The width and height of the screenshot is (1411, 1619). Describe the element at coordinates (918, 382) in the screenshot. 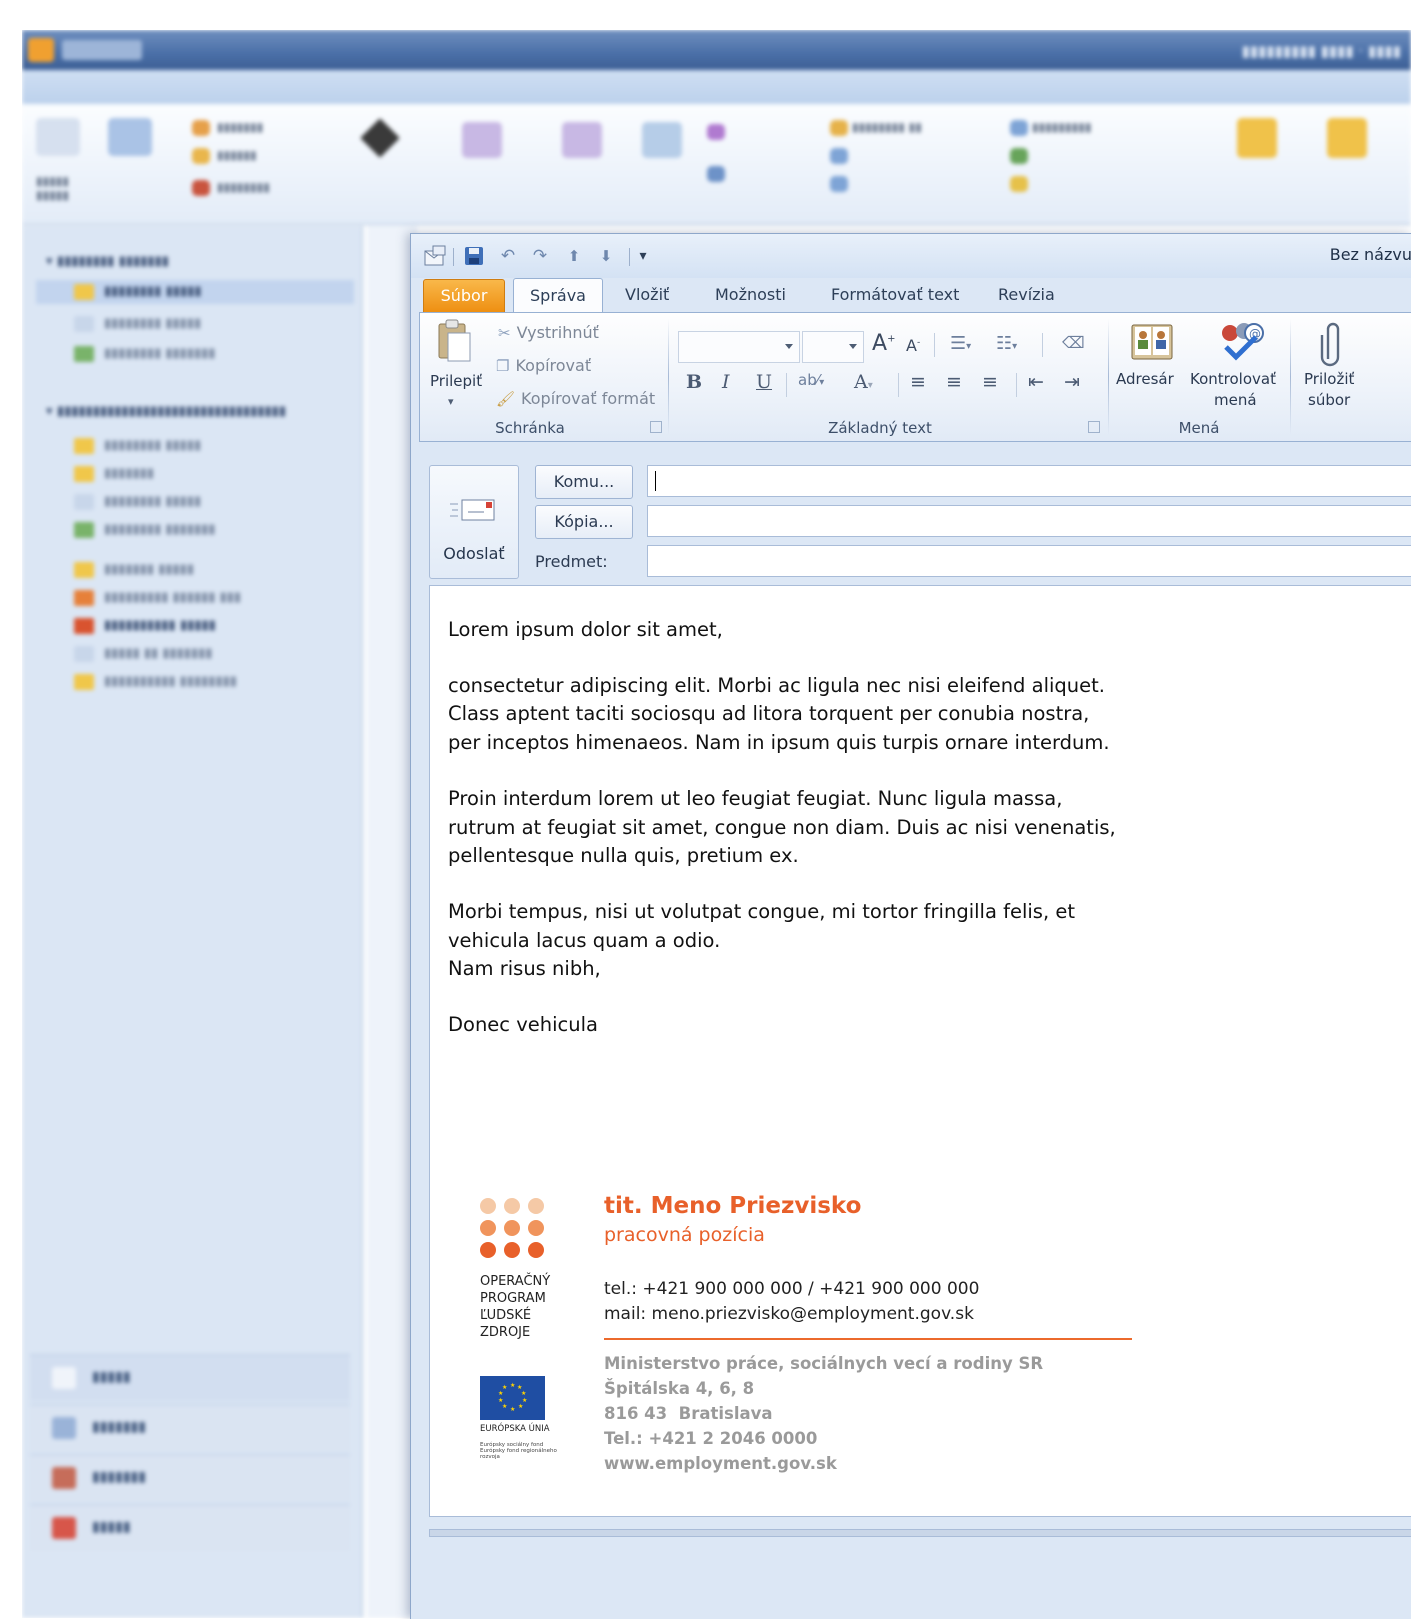

I see `align-left-icon: ≡` at that location.